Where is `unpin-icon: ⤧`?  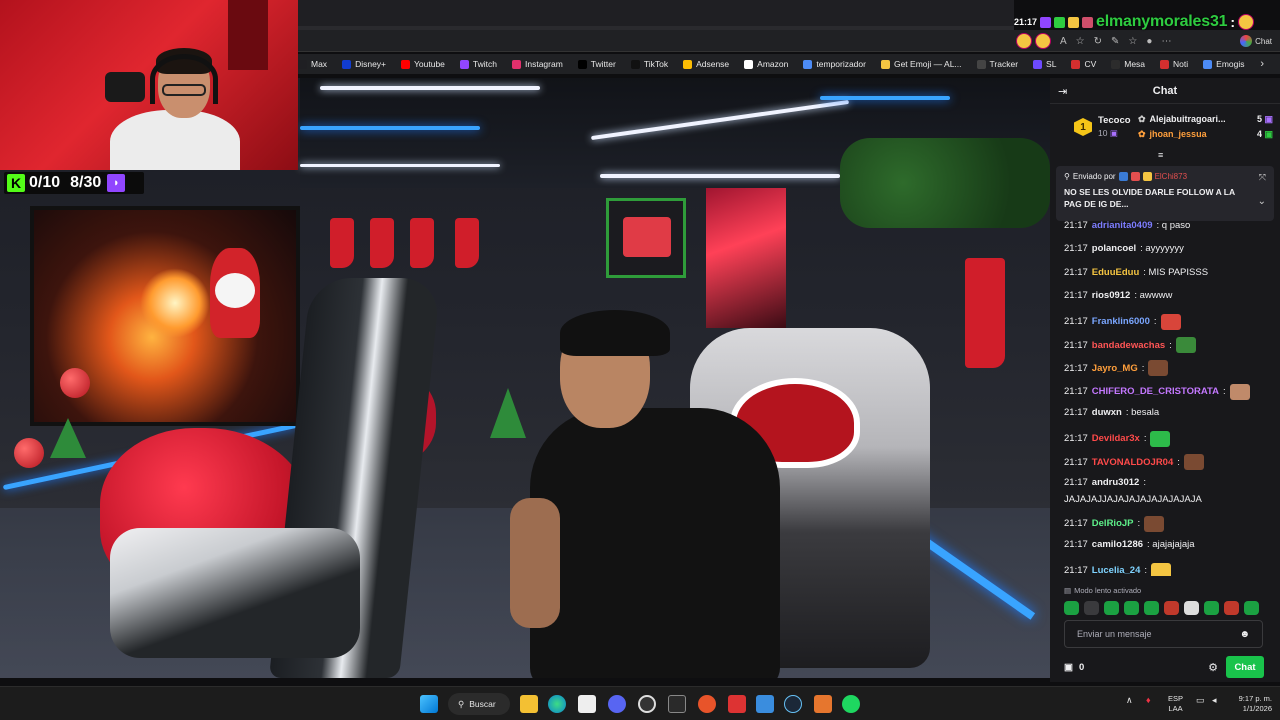
unpin-icon: ⤧ is located at coordinates (1262, 177).